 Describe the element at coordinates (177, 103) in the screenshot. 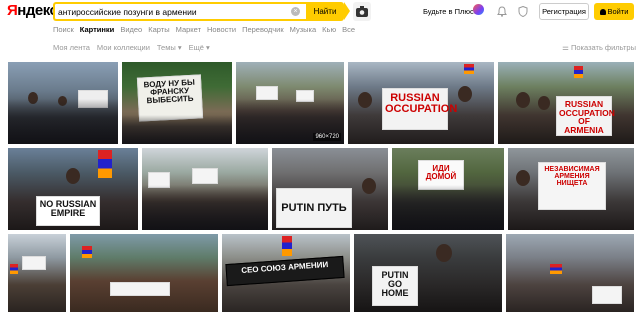

I see `image-result: ВОДУ НУ БЫ ФРАНСКУ ВЫБЕСИТЬ` at that location.